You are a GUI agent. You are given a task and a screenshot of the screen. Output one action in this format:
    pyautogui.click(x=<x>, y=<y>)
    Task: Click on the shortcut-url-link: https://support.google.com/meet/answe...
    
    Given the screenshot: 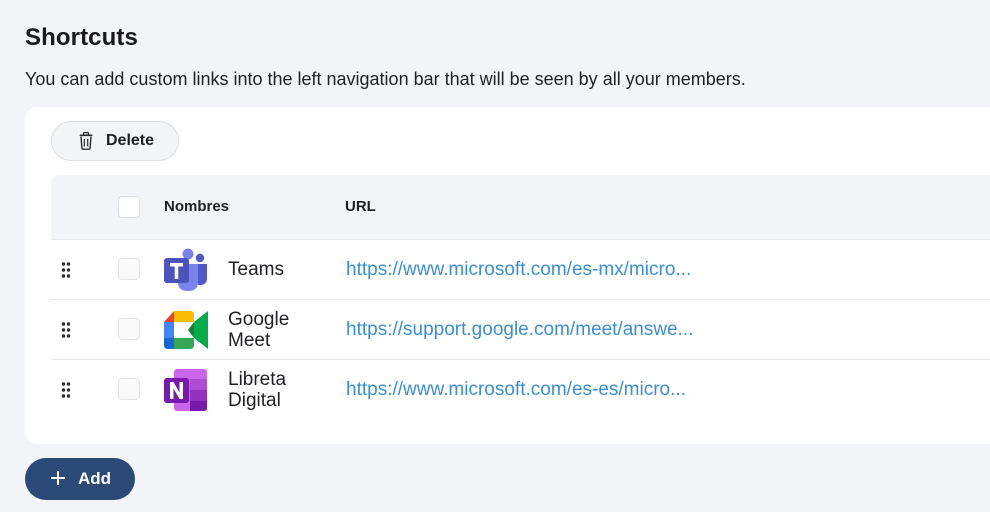 What is the action you would take?
    pyautogui.click(x=519, y=330)
    